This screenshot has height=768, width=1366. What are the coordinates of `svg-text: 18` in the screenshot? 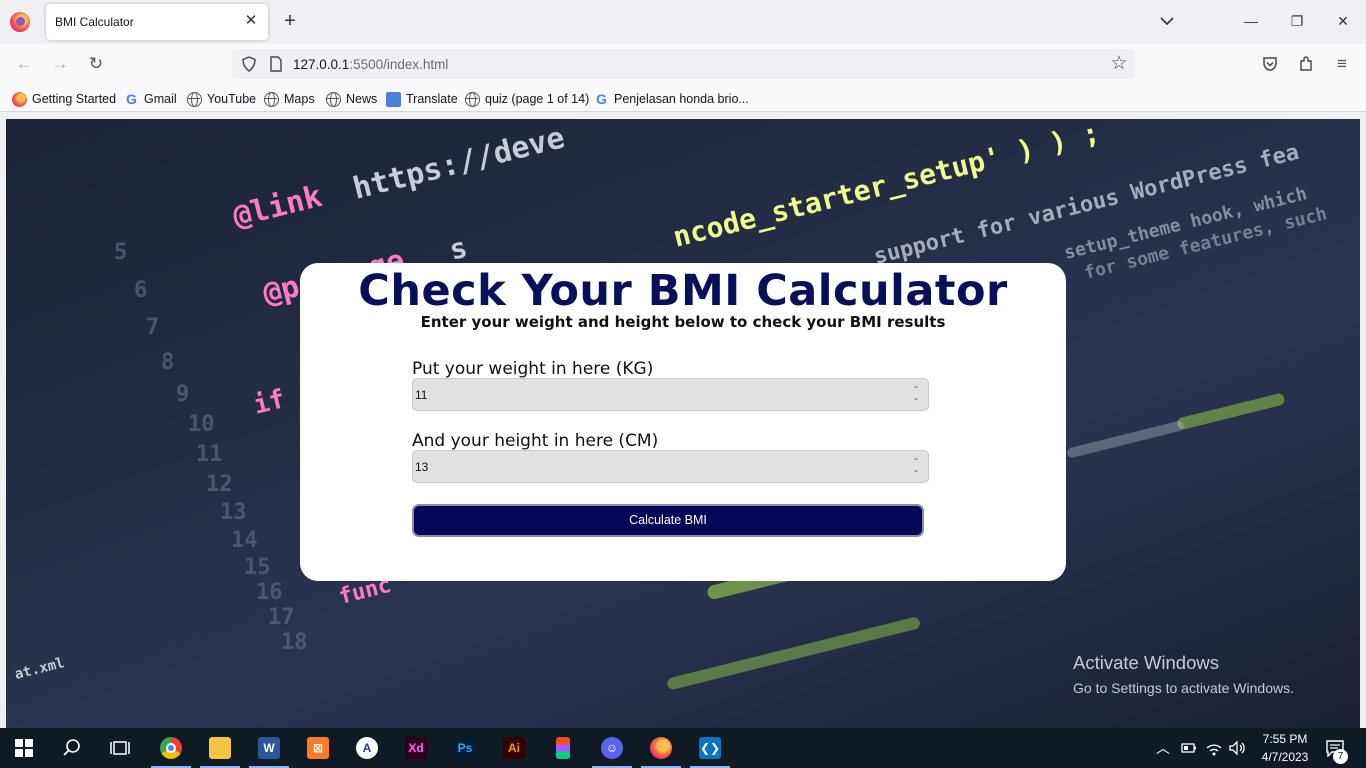 It's located at (294, 642).